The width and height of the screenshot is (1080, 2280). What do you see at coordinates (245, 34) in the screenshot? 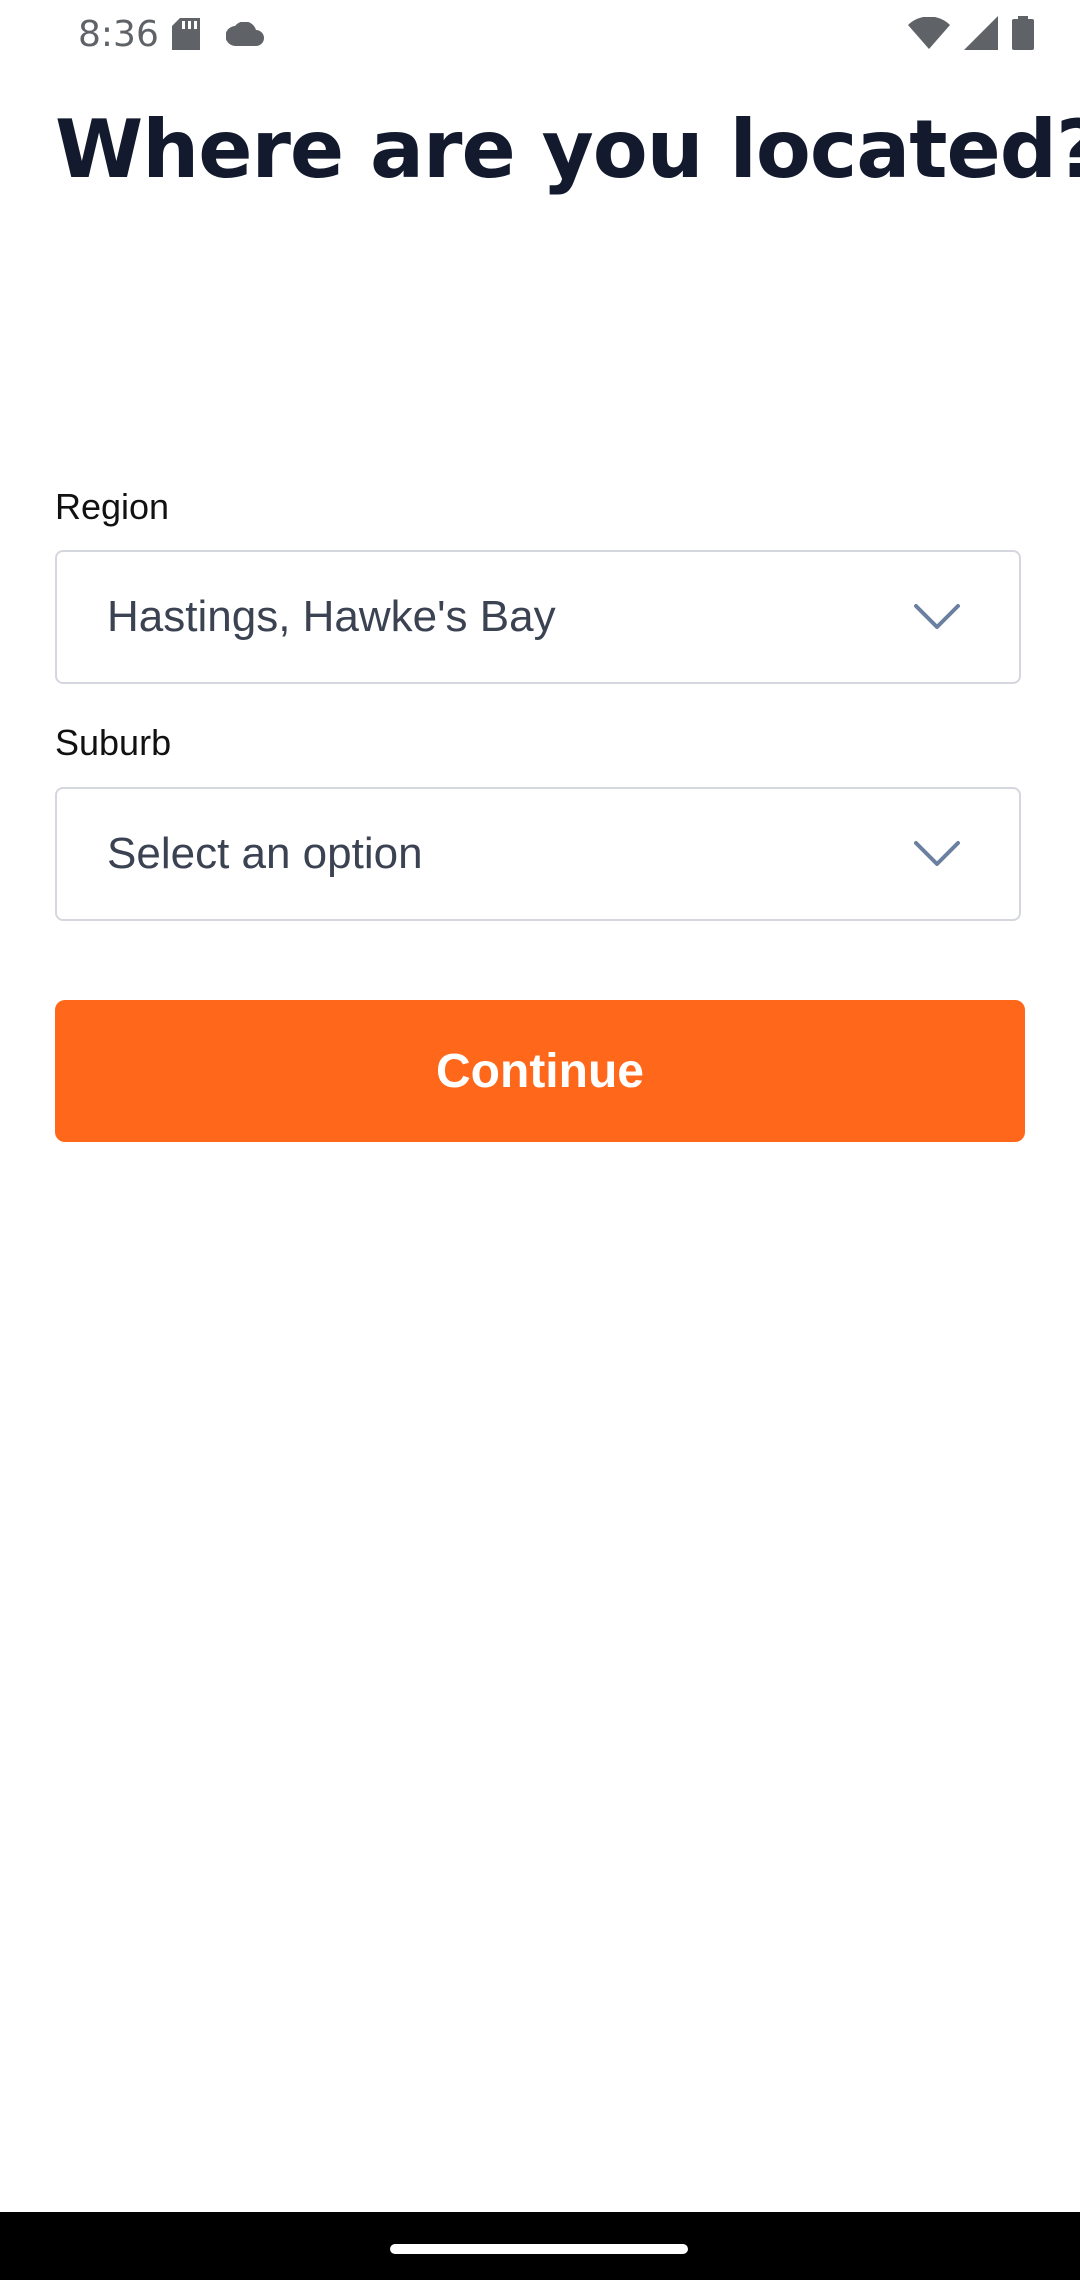
I see `cloud-icon` at bounding box center [245, 34].